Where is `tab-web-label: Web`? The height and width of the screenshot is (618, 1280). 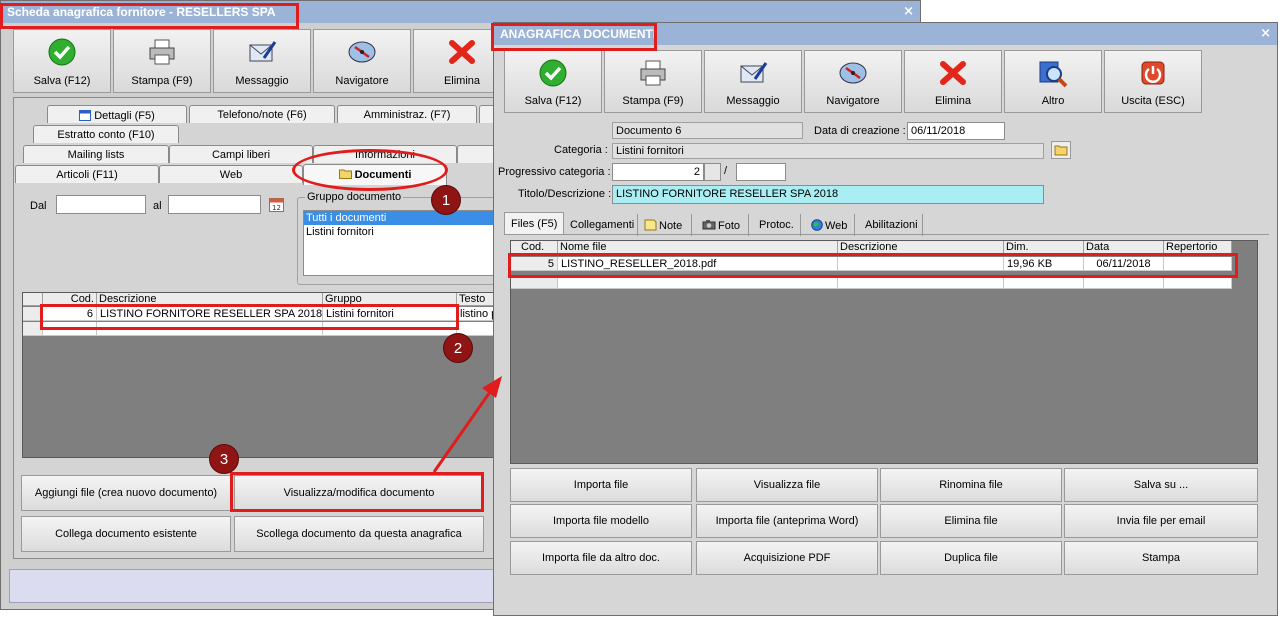 tab-web-label: Web is located at coordinates (231, 175).